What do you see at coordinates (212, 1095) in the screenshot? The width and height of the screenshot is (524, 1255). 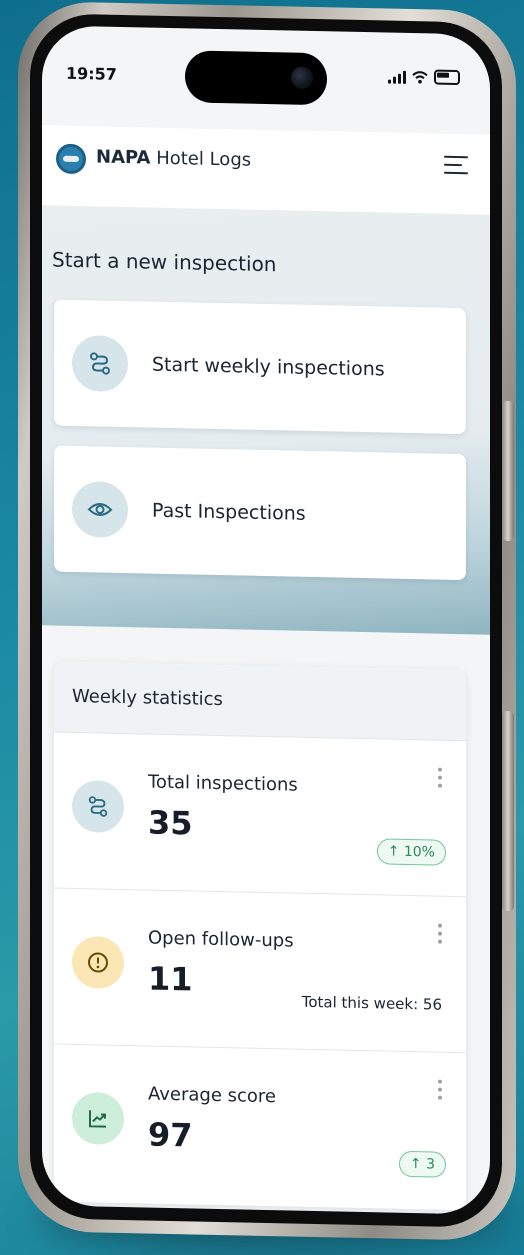 I see `stat-label: Average score` at bounding box center [212, 1095].